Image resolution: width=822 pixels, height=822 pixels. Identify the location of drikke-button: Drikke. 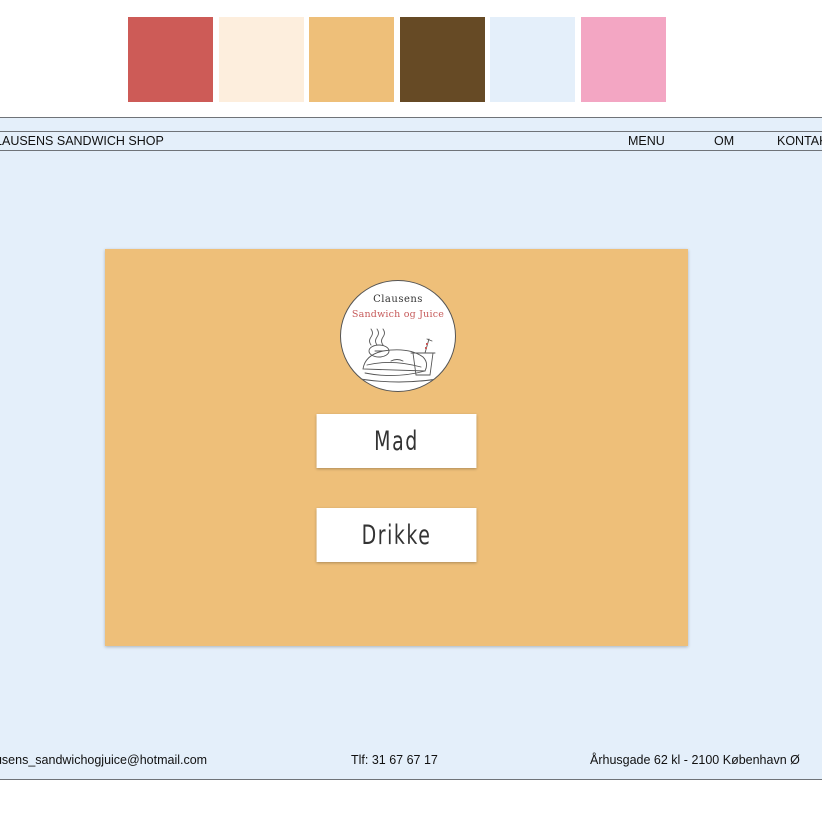
(396, 535).